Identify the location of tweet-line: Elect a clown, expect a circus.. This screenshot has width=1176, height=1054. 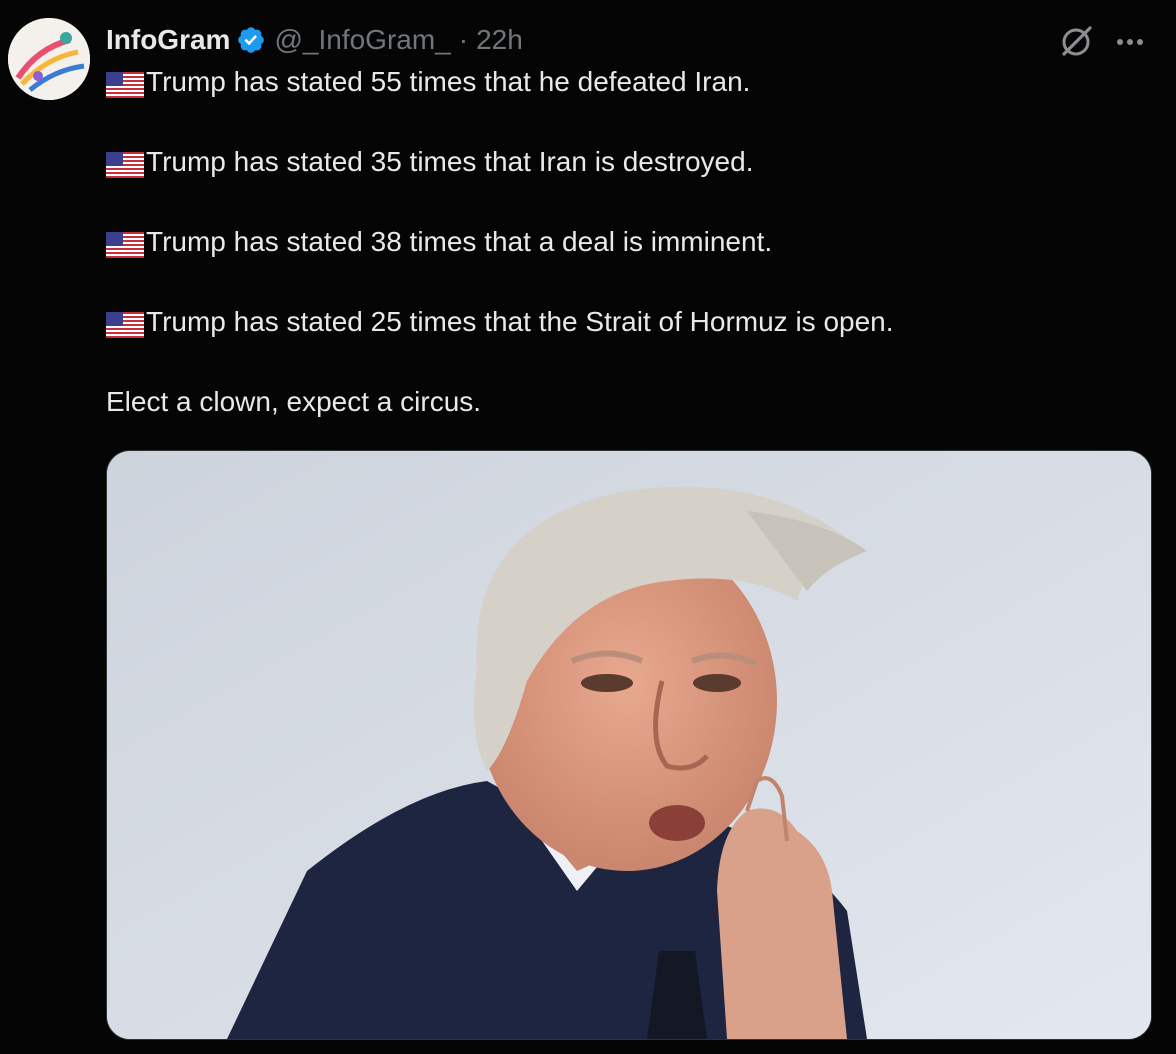
(631, 402).